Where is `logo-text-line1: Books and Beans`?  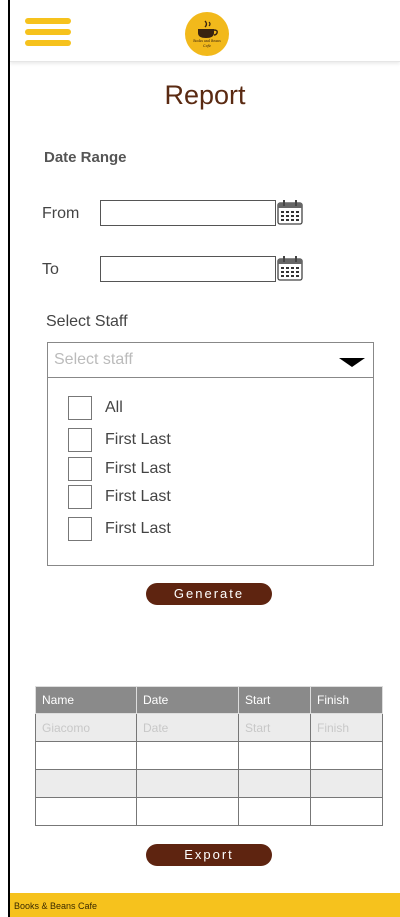 logo-text-line1: Books and Beans is located at coordinates (207, 41).